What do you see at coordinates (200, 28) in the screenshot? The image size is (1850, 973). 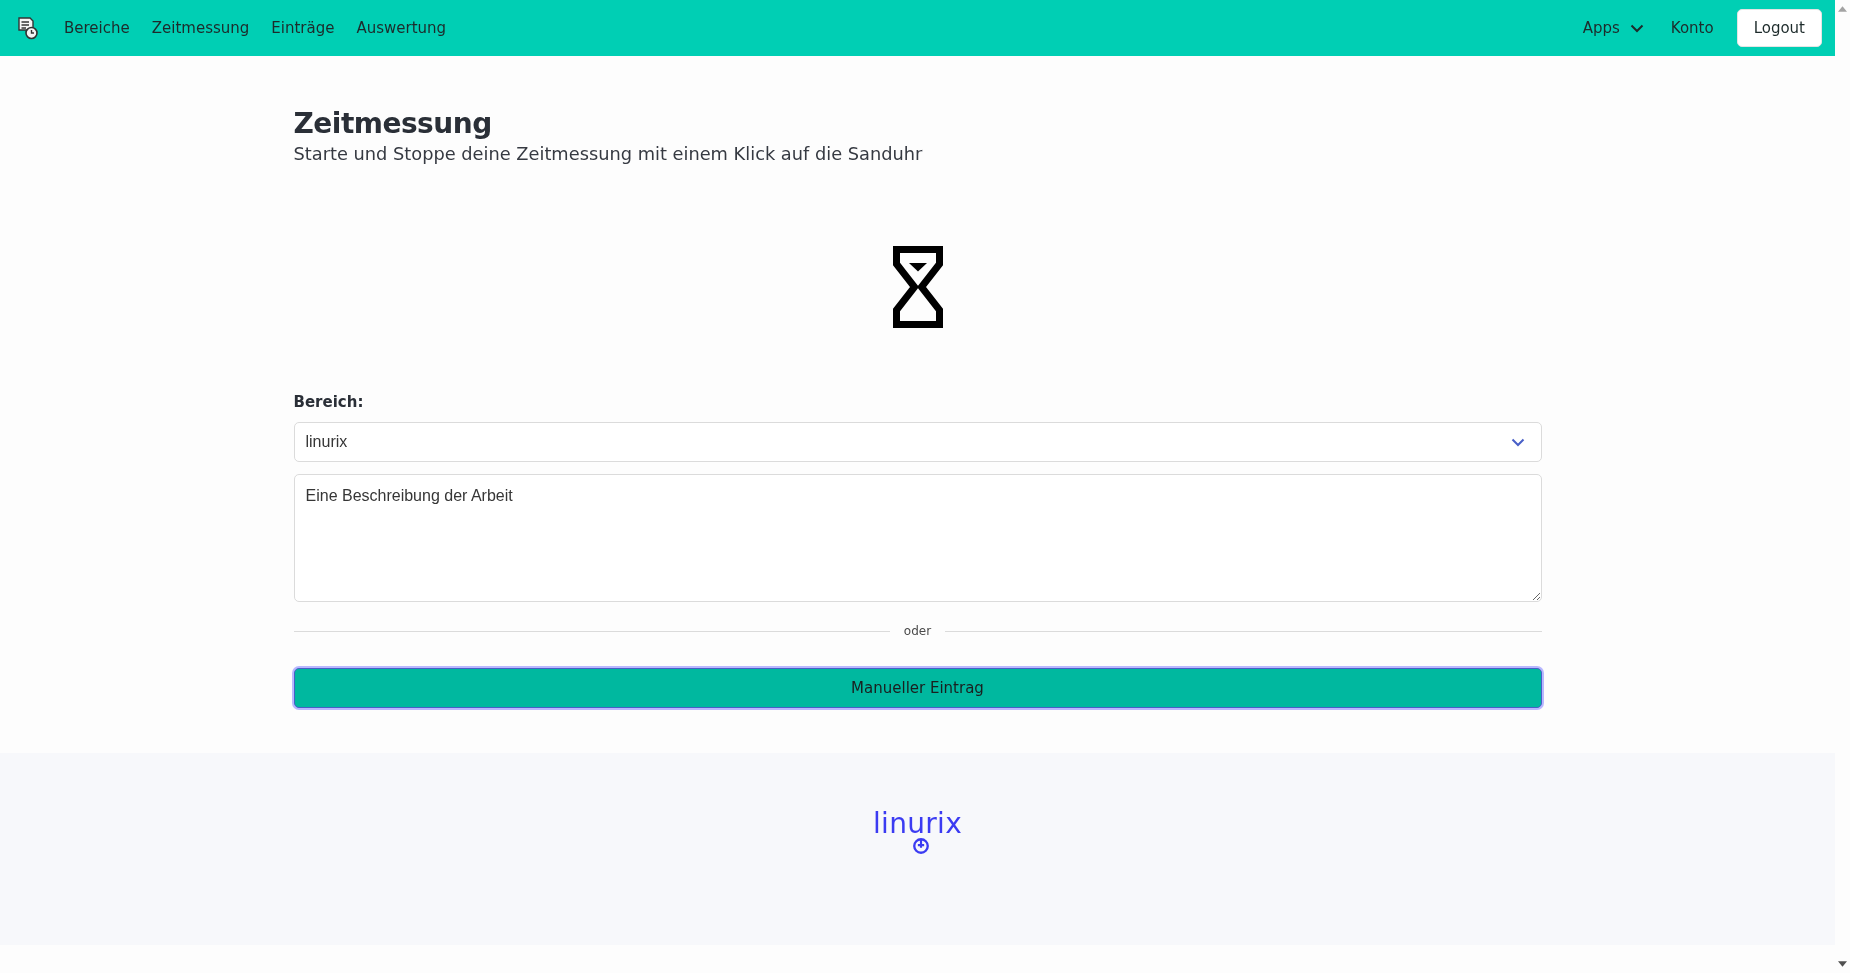 I see `nav-link: Zeitmessung` at bounding box center [200, 28].